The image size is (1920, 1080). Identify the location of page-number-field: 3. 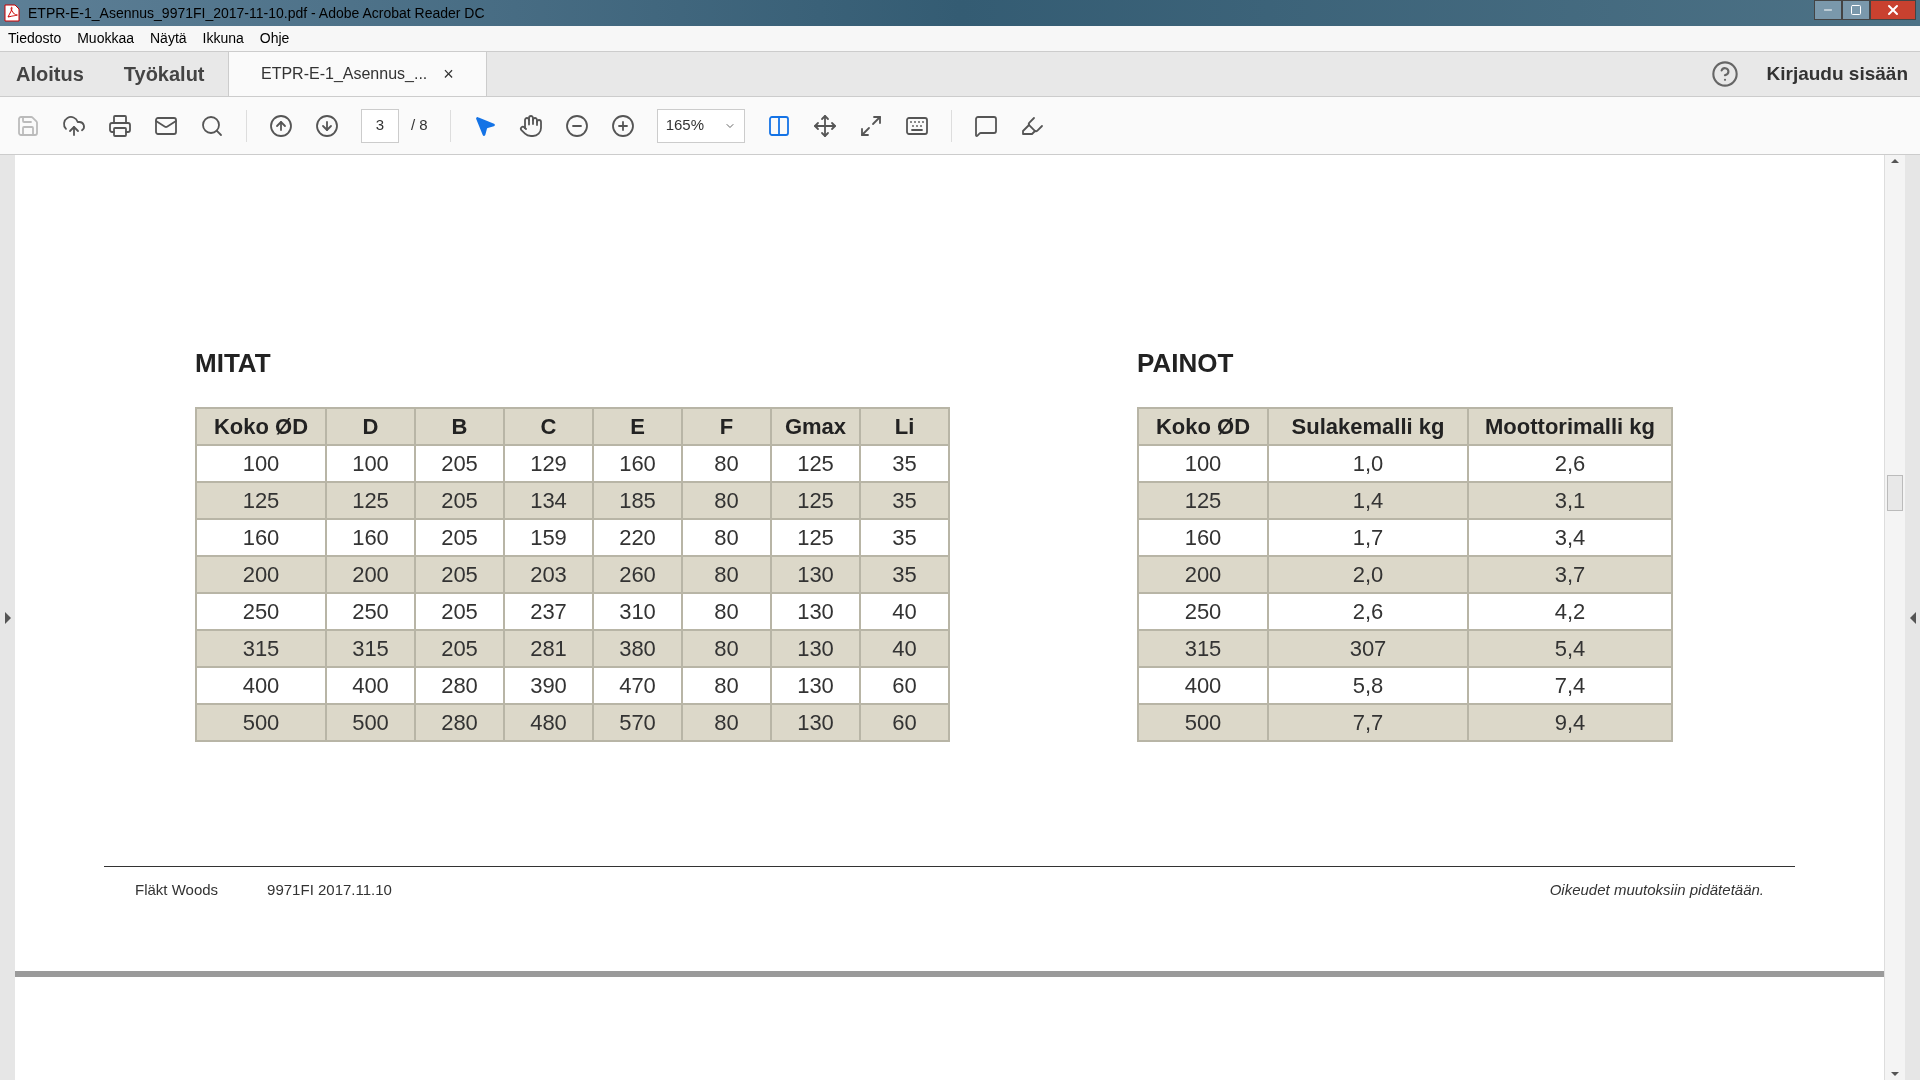
(380, 125).